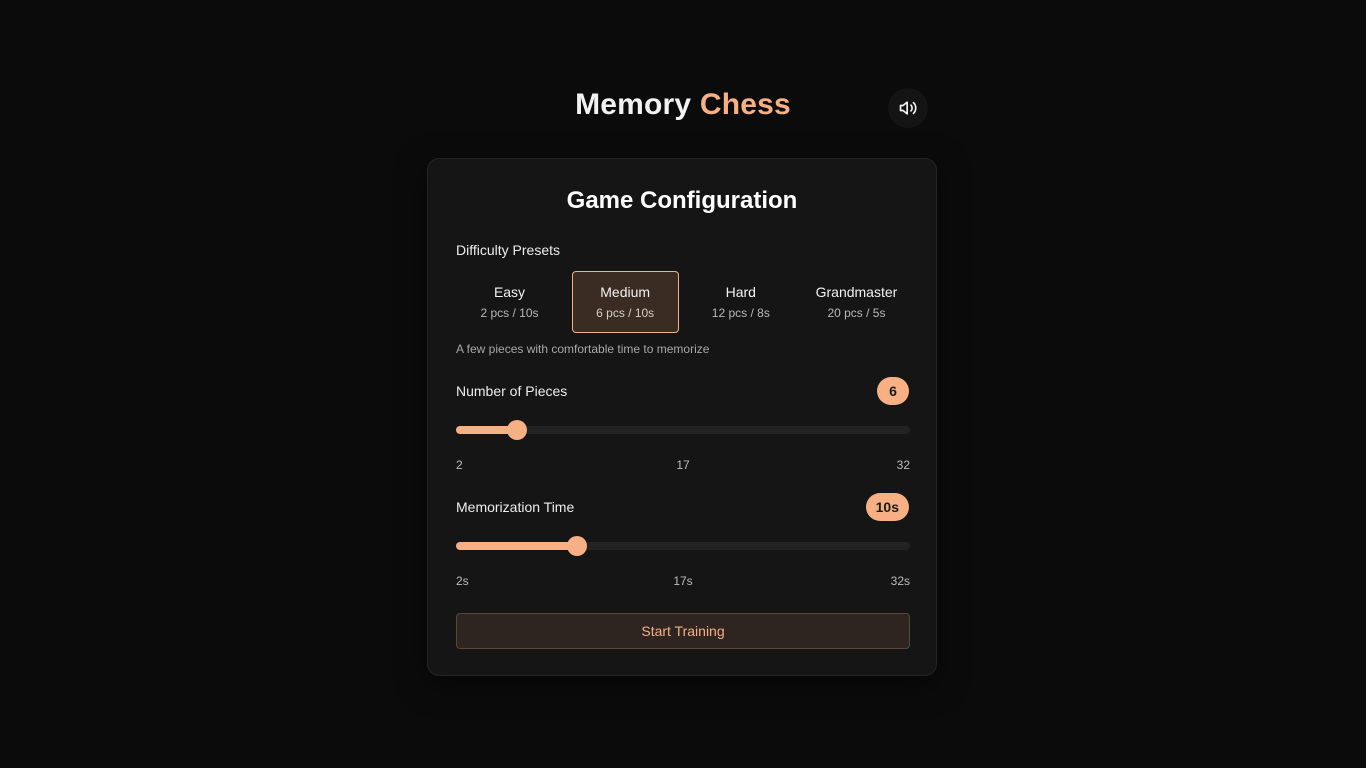  I want to click on tick-min: 2, so click(459, 465).